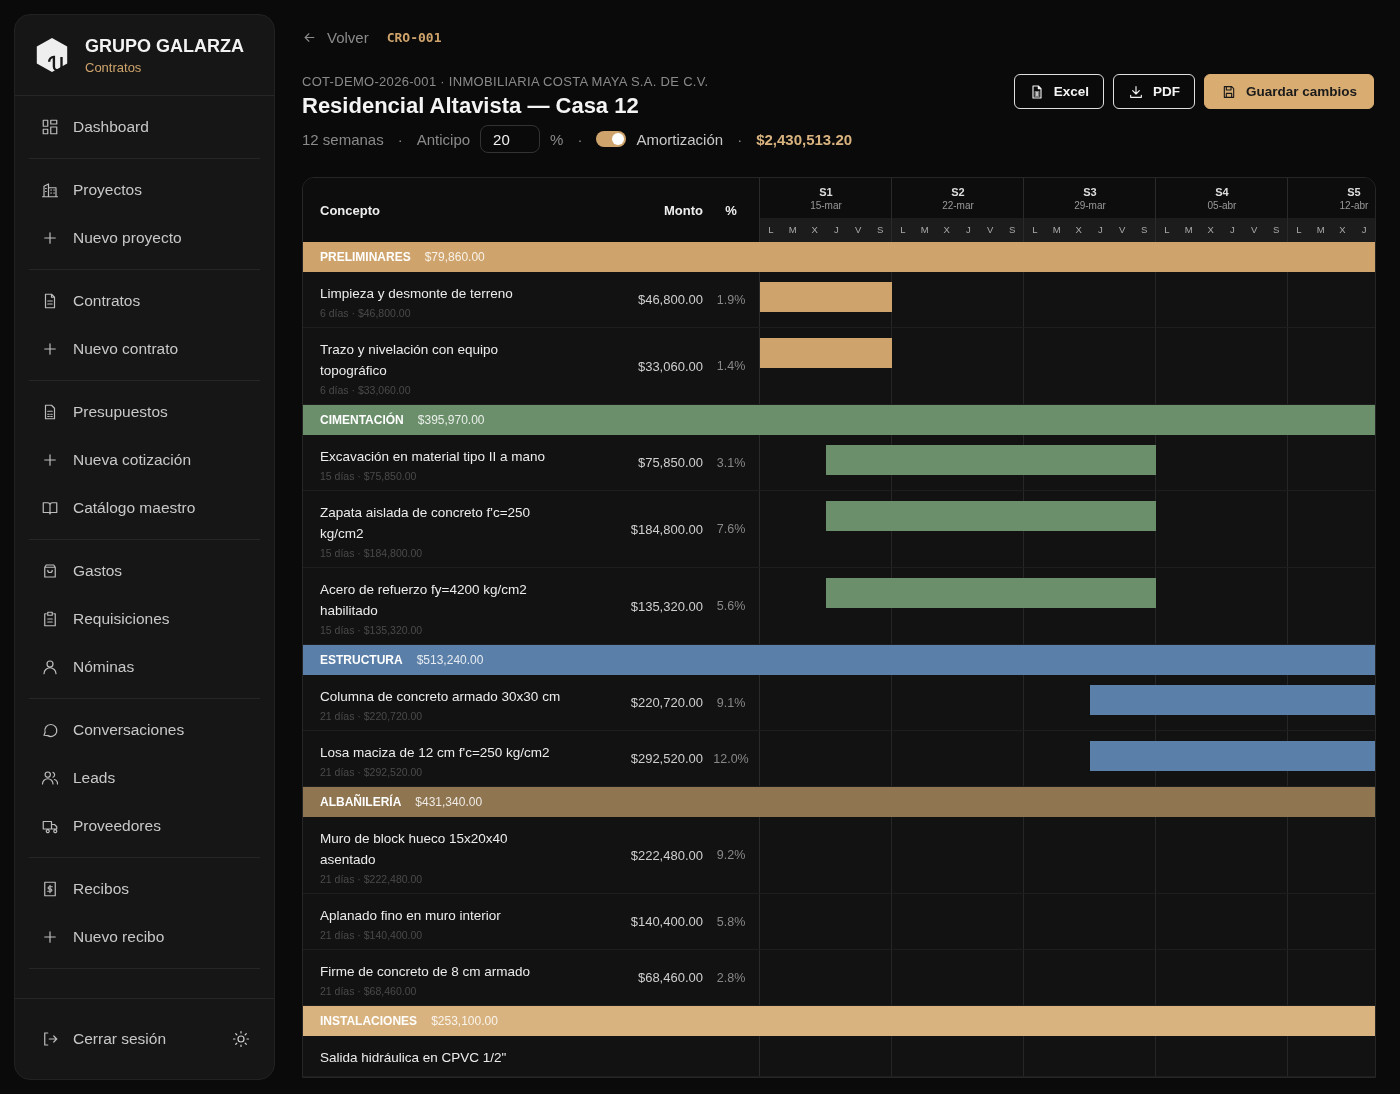  I want to click on nav-item: Proyectos, so click(144, 190).